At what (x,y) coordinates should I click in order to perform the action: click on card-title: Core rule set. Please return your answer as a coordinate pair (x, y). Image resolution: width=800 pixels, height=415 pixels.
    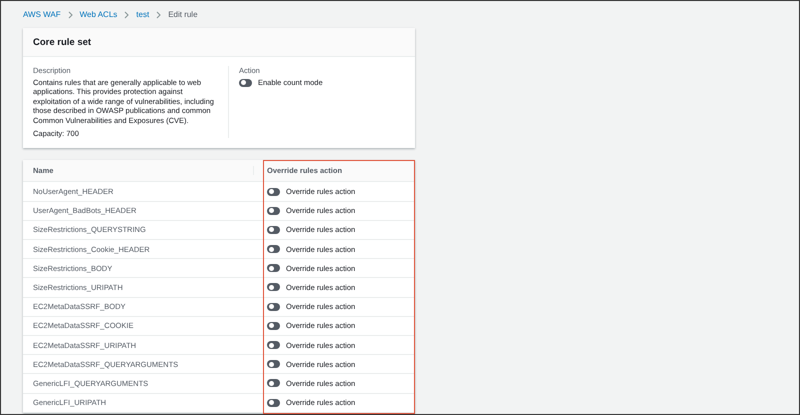
    Looking at the image, I should click on (62, 42).